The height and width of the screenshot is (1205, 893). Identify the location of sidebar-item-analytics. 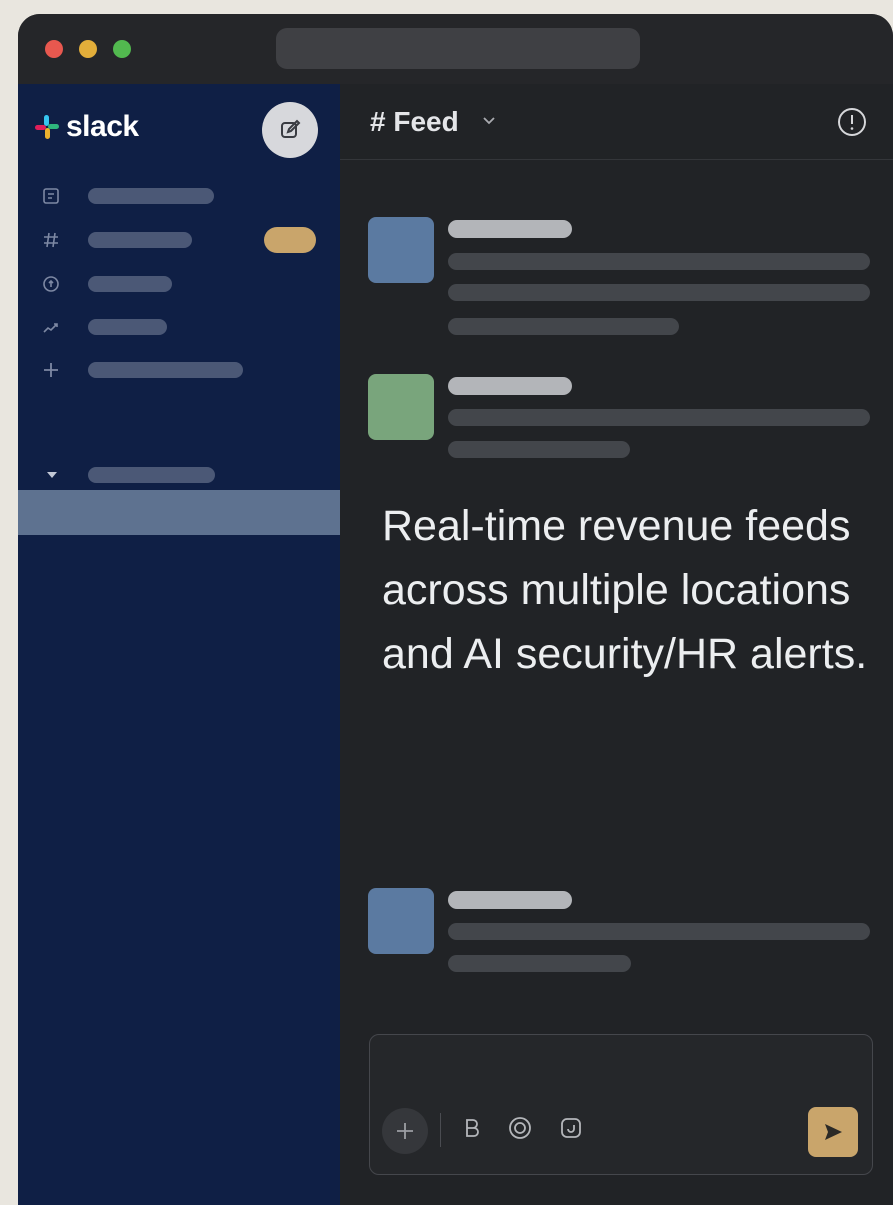
(103, 327).